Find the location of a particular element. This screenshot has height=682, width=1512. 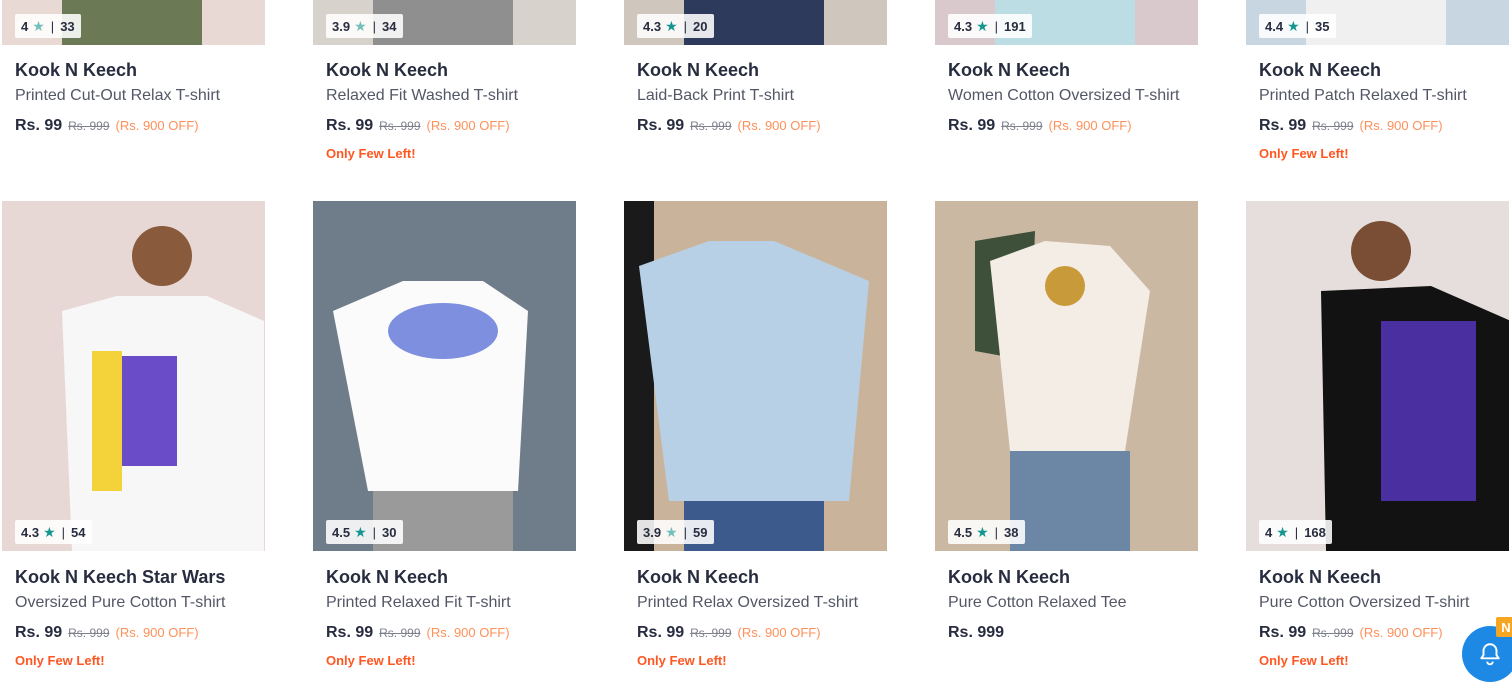

review-count: 54 is located at coordinates (78, 532).